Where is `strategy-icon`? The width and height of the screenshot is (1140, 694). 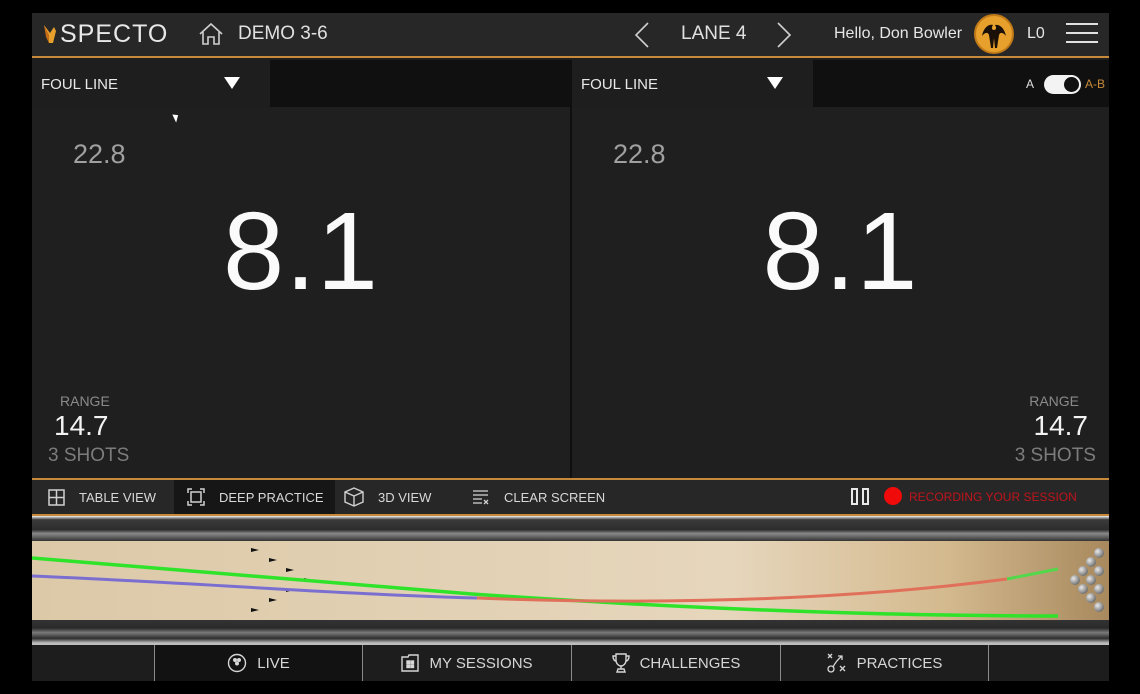
strategy-icon is located at coordinates (836, 663).